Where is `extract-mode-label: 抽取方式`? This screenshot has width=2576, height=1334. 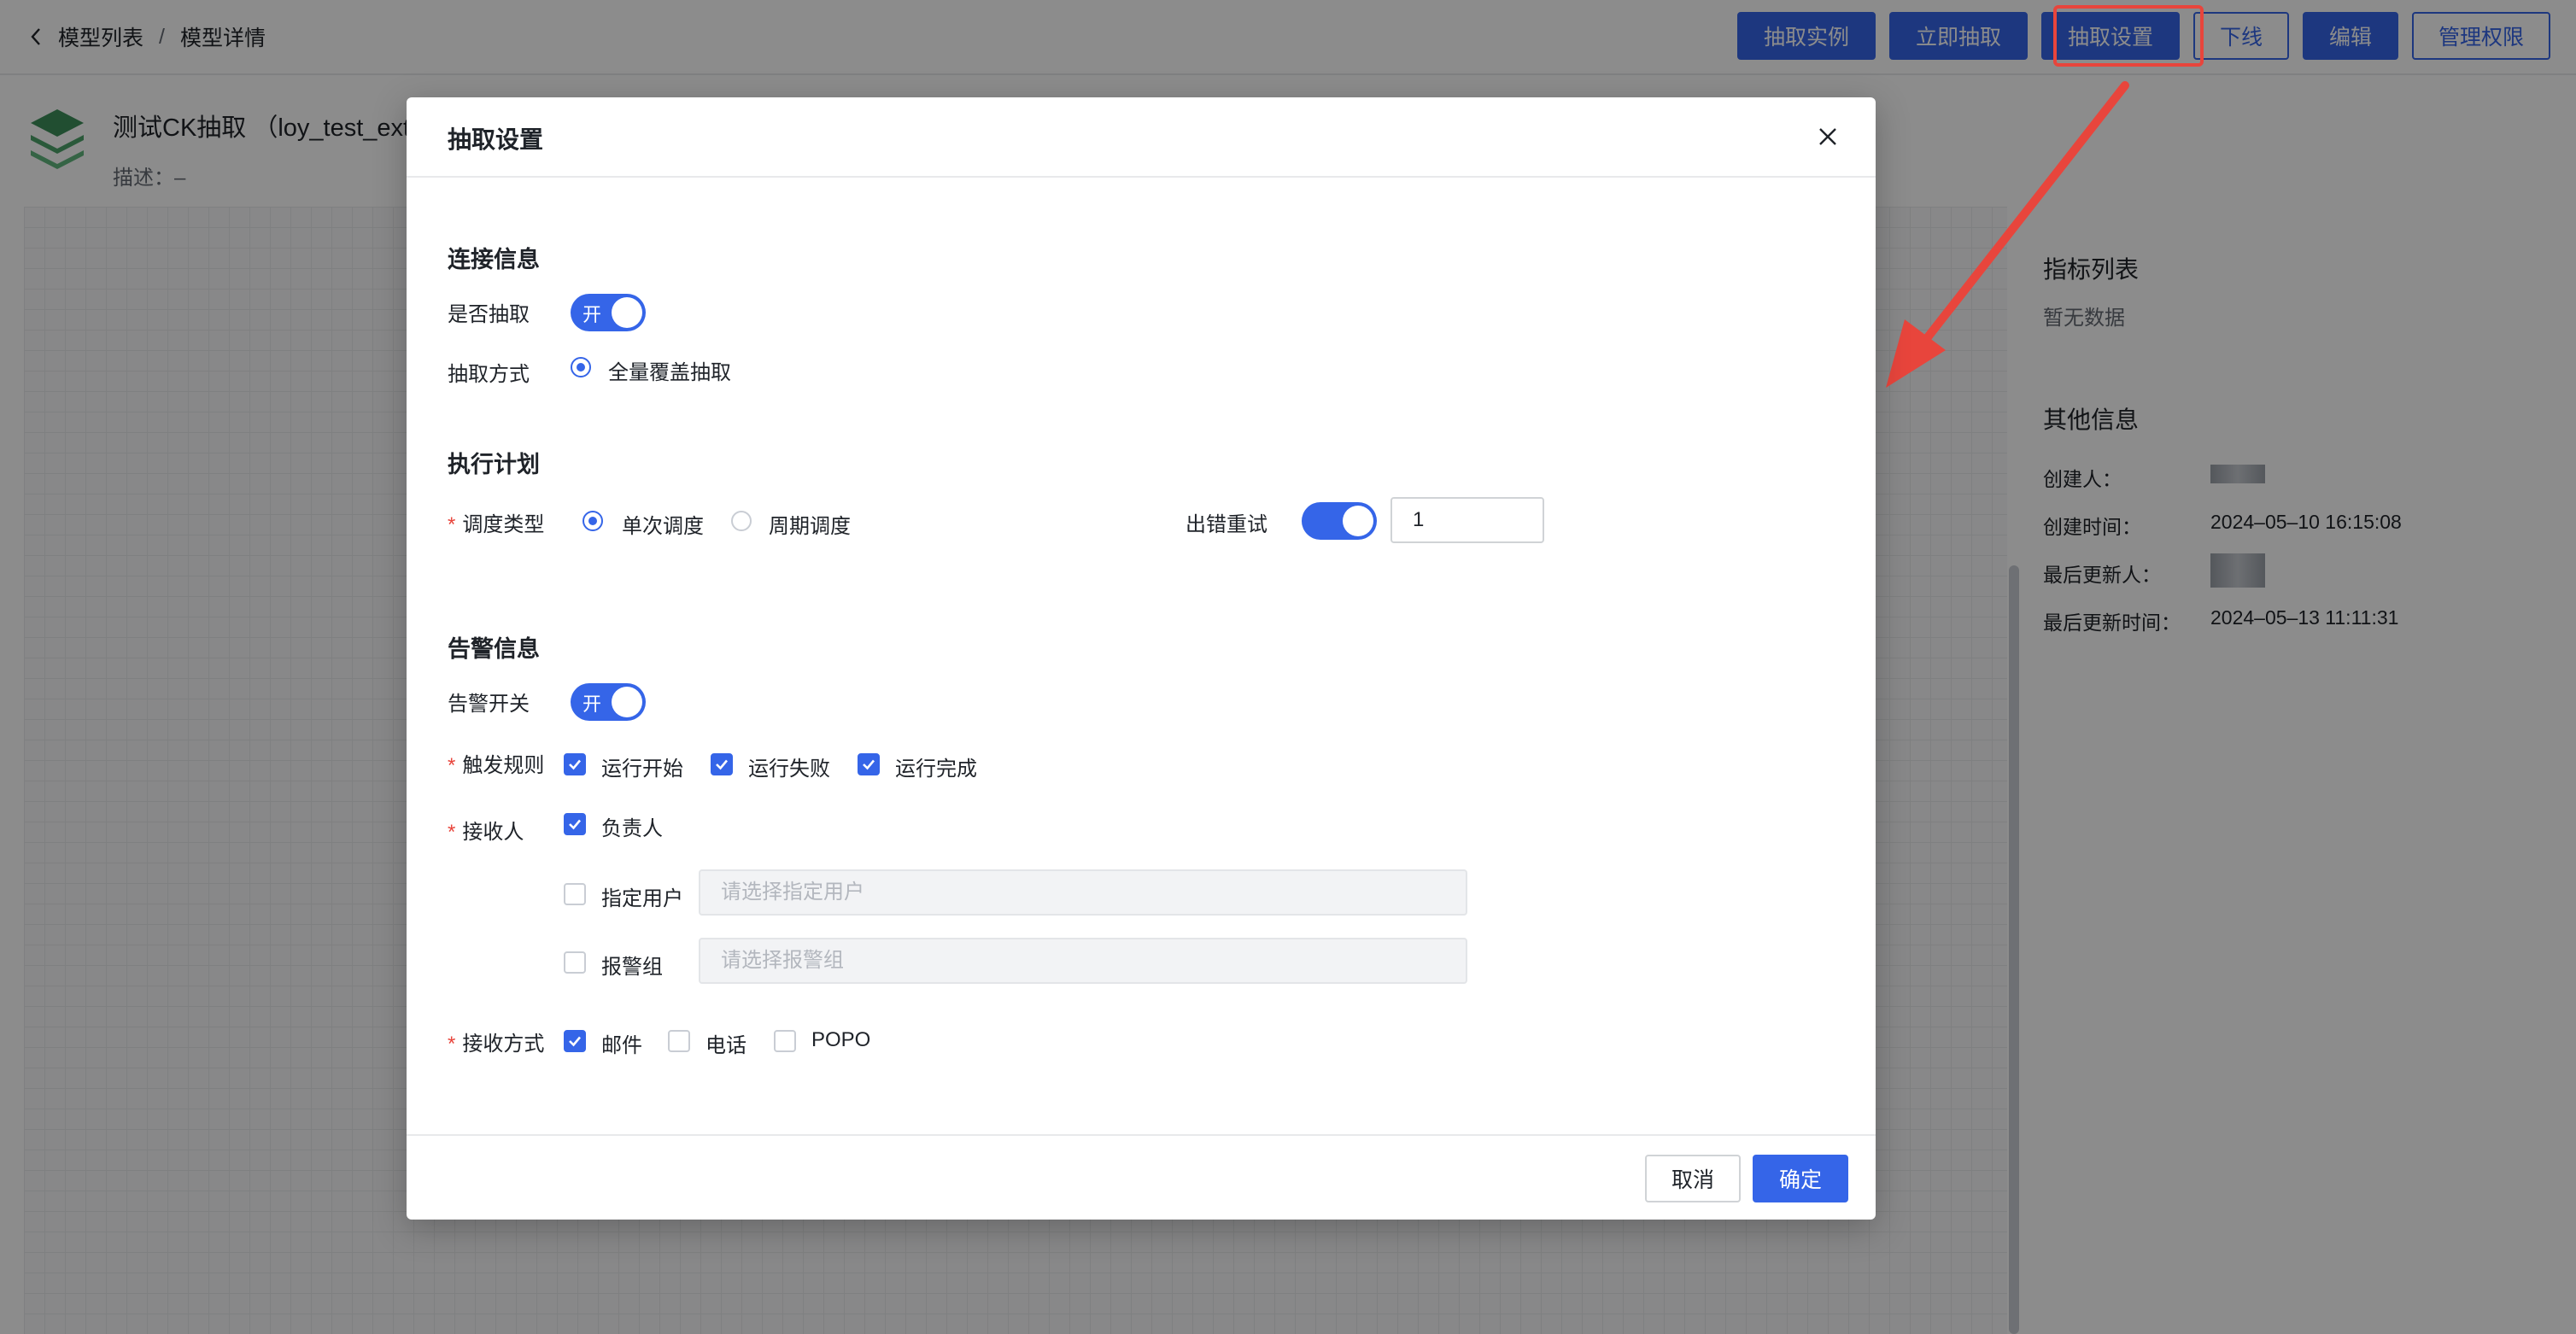
extract-mode-label: 抽取方式 is located at coordinates (489, 374).